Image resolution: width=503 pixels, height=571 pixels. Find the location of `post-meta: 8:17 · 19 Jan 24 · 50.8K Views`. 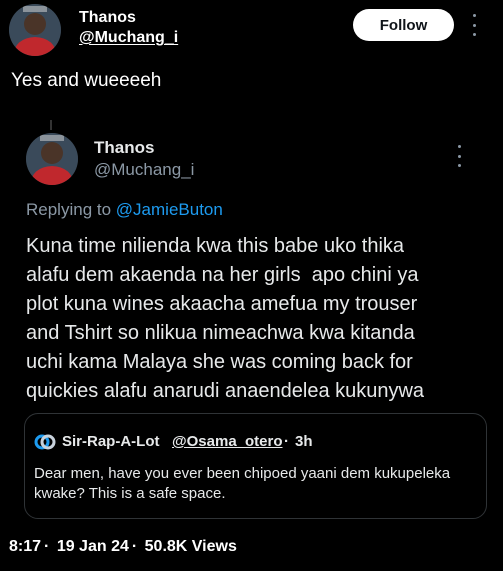

post-meta: 8:17 · 19 Jan 24 · 50.8K Views is located at coordinates (124, 547).